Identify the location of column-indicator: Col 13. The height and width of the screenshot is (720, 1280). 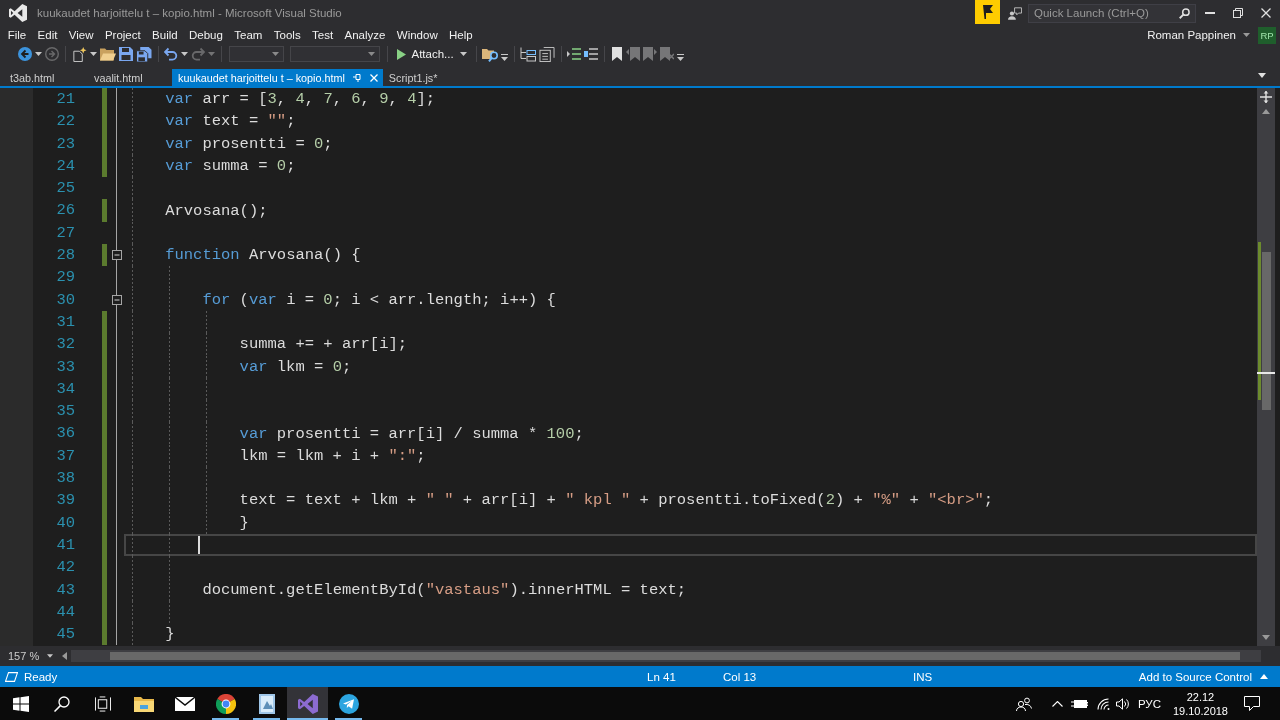
(740, 676).